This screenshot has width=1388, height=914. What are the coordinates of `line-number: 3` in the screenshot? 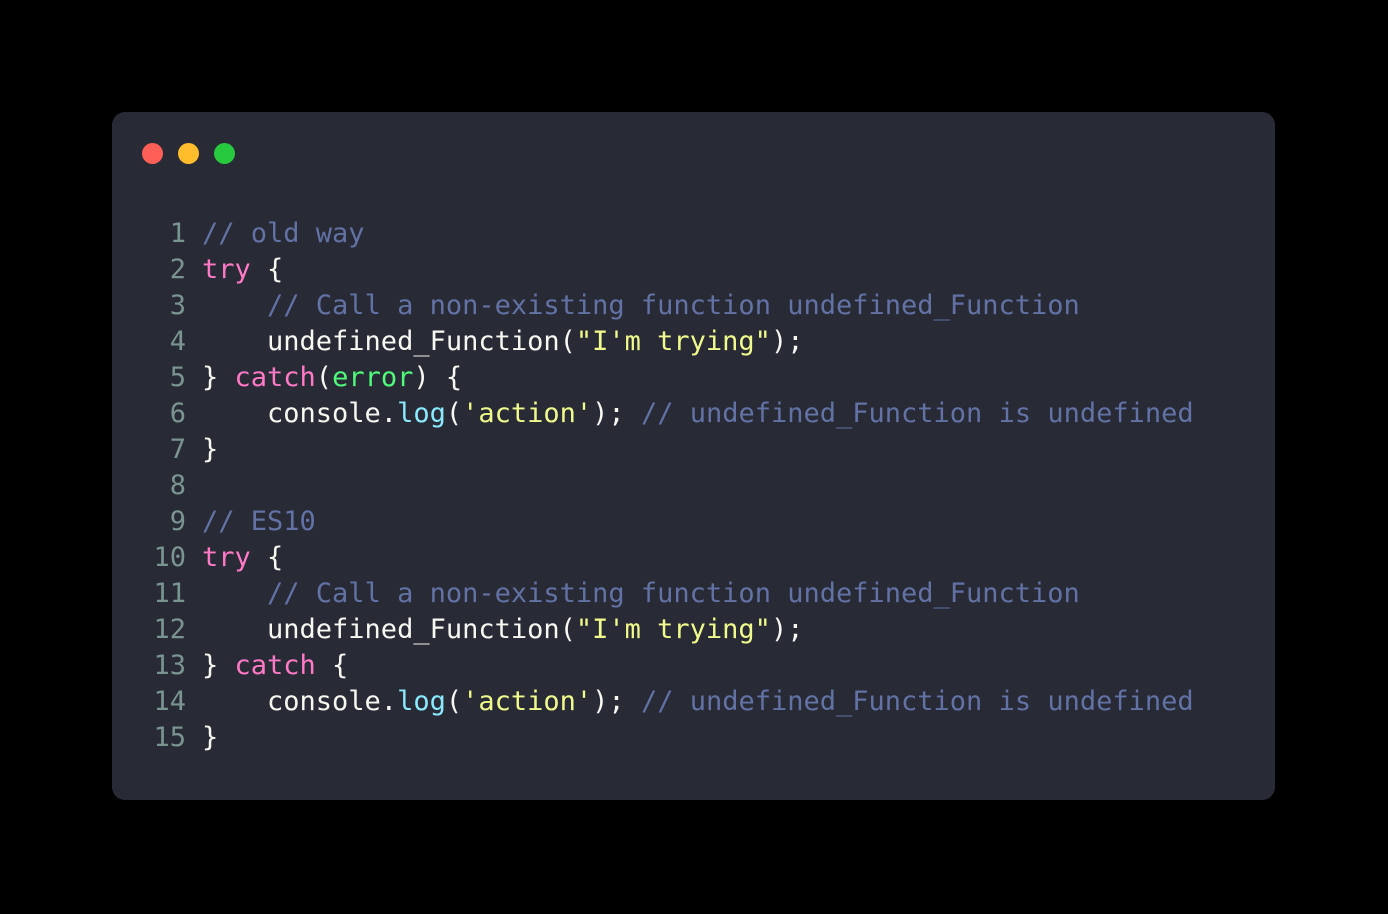 It's located at (177, 305).